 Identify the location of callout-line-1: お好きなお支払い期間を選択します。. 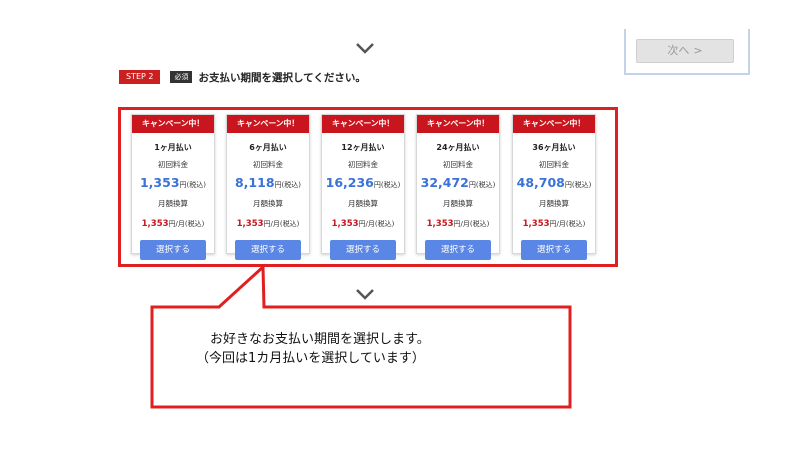
(320, 339).